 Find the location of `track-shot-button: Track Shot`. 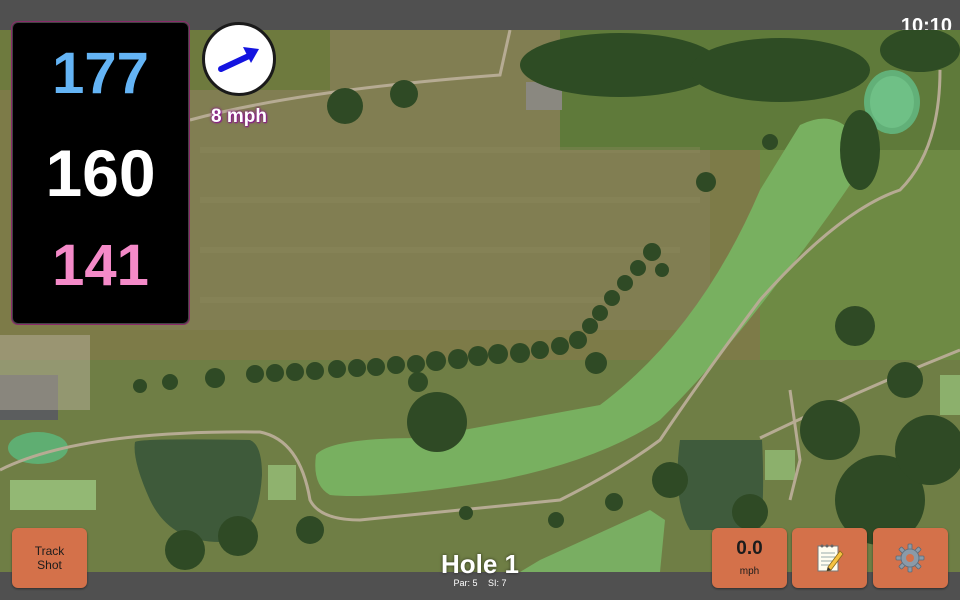

track-shot-button: Track Shot is located at coordinates (49, 558).